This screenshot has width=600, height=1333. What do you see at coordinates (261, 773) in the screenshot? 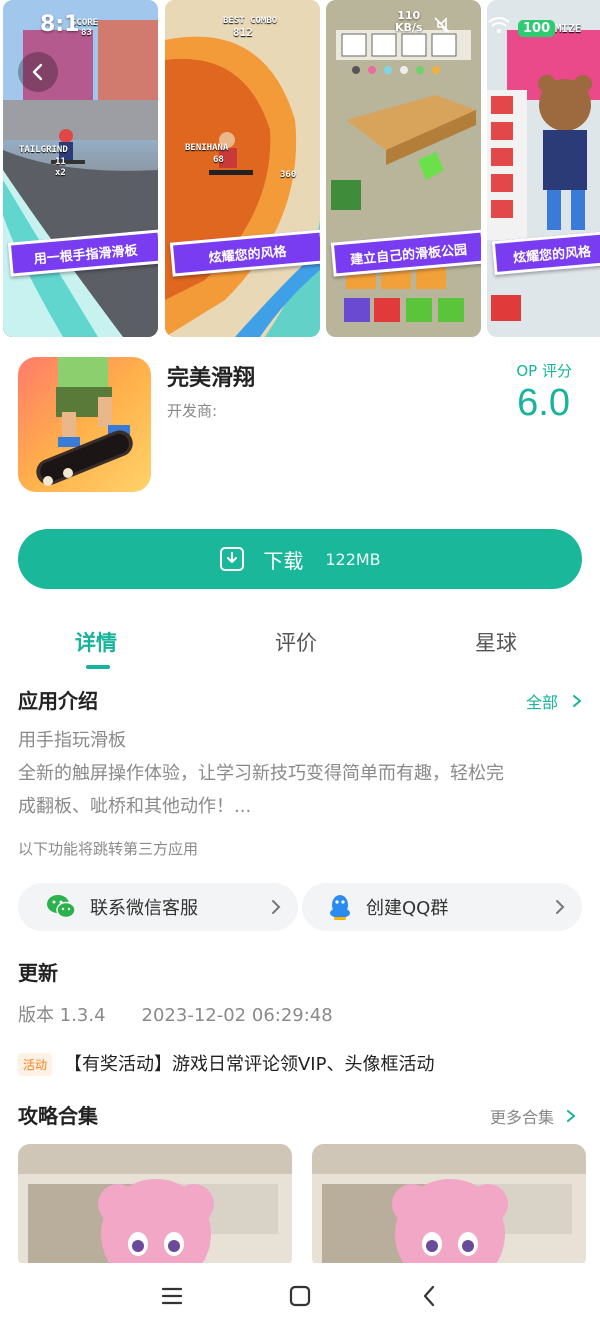
I see `intro-line-2: 全新的触屏操作体验，让学习新技巧变得简单而有趣，轻松完` at bounding box center [261, 773].